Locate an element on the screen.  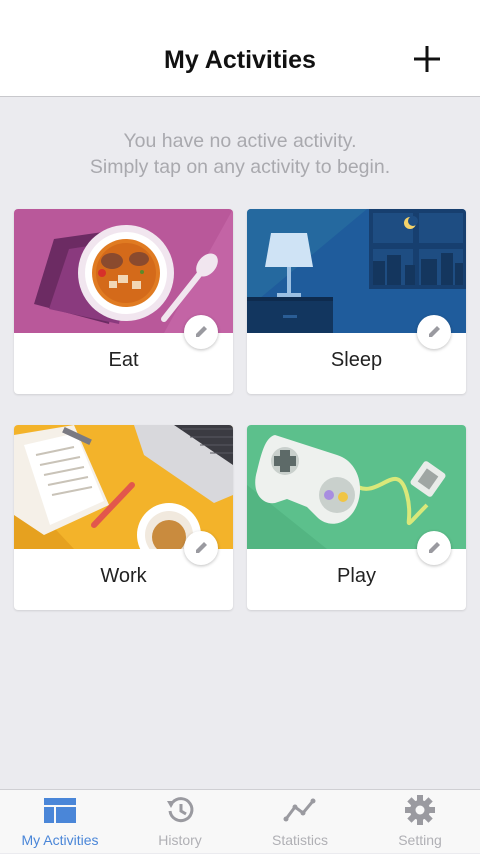
activity-label-sleep: Sleep is located at coordinates (356, 360).